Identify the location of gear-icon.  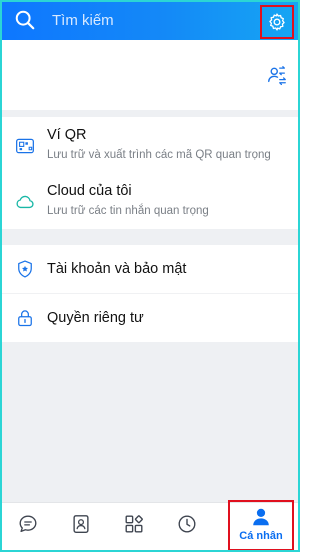
(277, 22).